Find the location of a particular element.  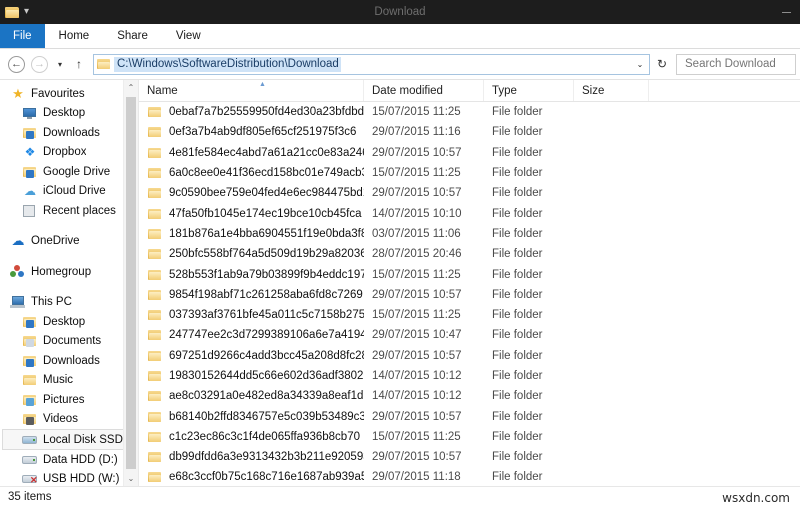

sidebar-item-desktop: Desktop is located at coordinates (69, 322).